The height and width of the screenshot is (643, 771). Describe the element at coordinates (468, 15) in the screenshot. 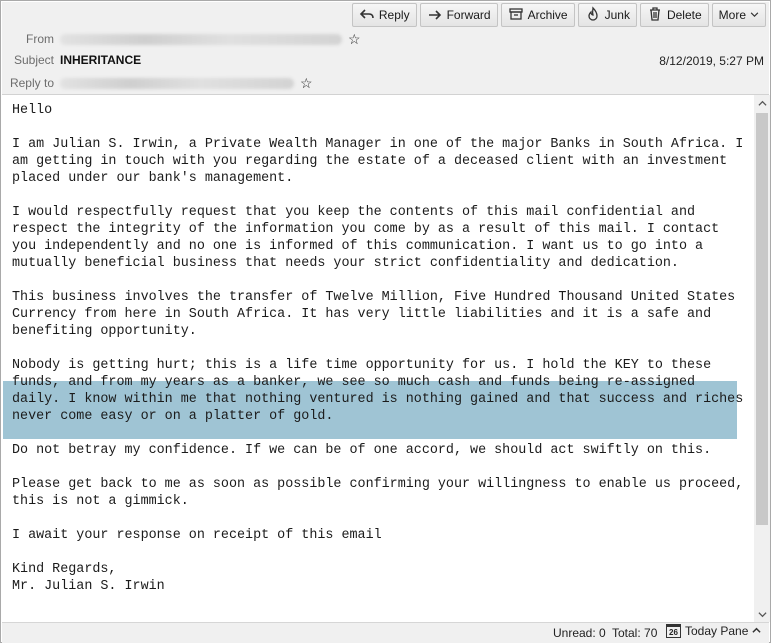

I see `forward-label: Forward` at that location.